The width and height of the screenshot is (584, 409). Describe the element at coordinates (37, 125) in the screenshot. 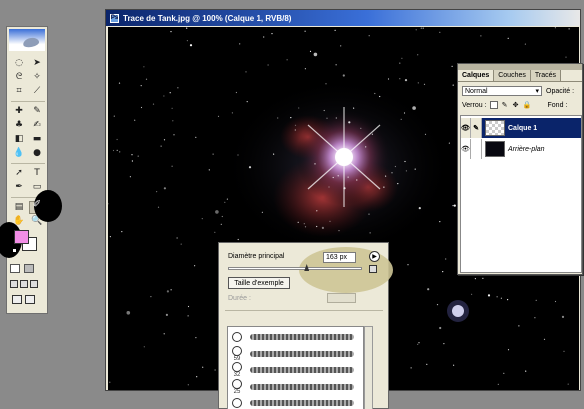

I see `history-brush-icon: ✍` at that location.